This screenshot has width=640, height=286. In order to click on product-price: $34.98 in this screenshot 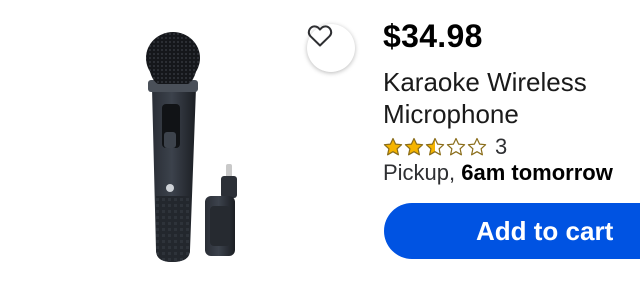, I will do `click(433, 36)`.